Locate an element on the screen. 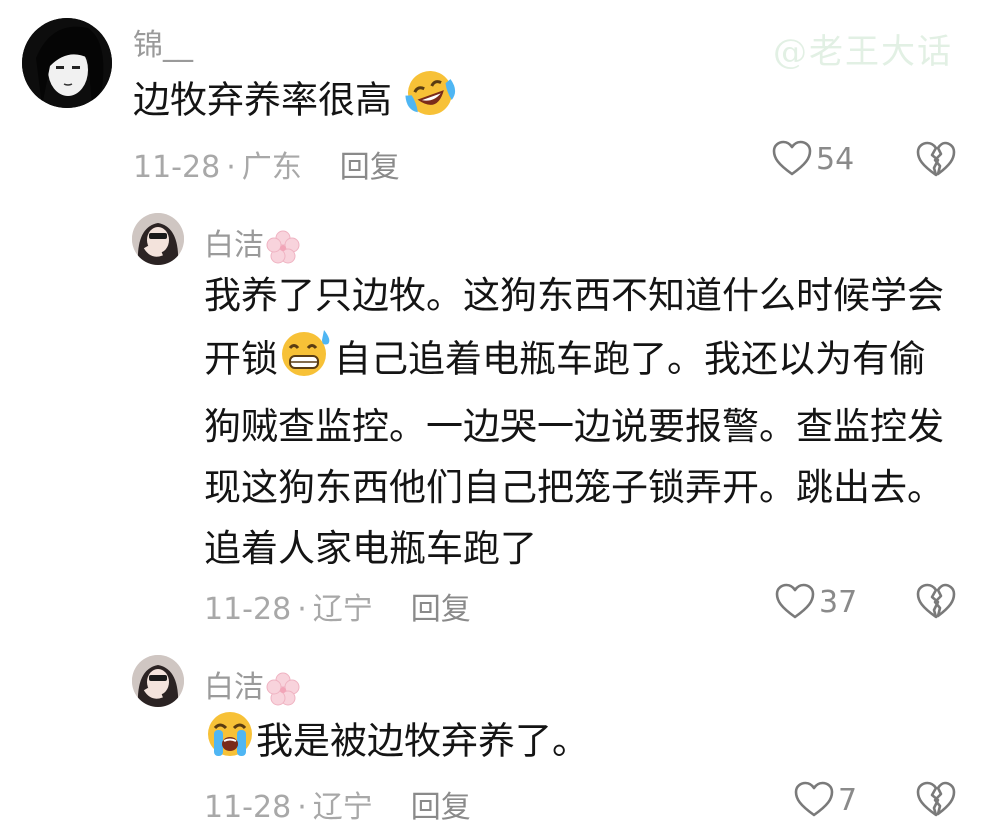 The image size is (987, 840). like-button: 7 is located at coordinates (825, 800).